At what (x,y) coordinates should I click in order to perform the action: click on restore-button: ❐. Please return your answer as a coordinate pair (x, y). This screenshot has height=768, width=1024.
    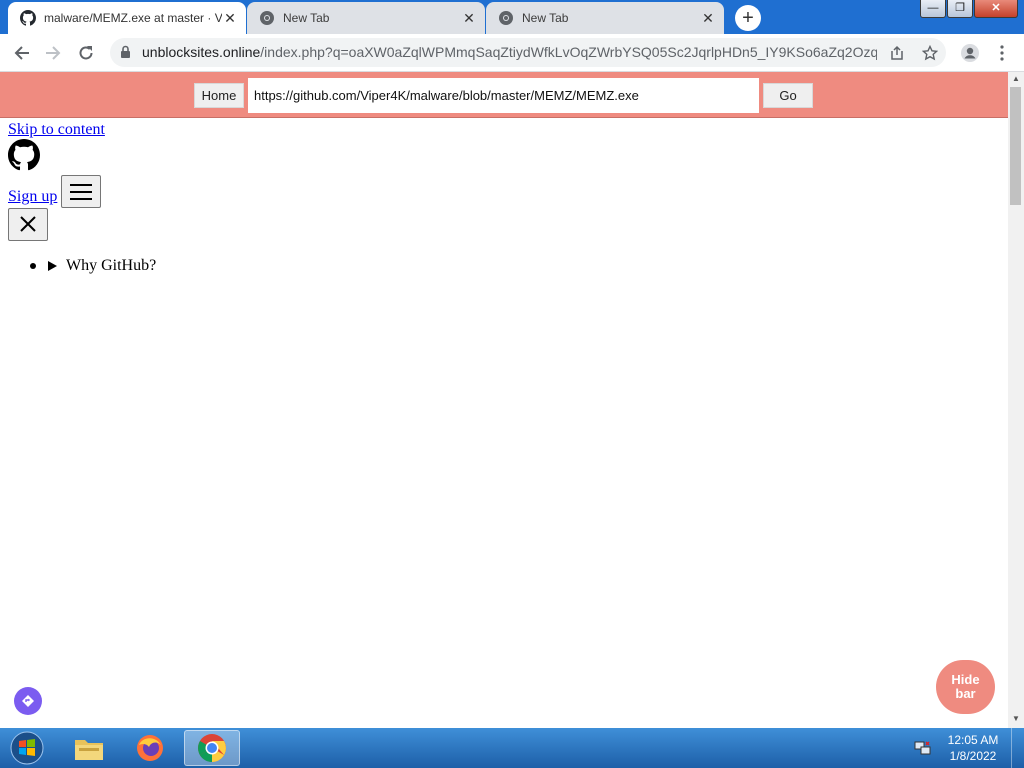
    Looking at the image, I should click on (960, 9).